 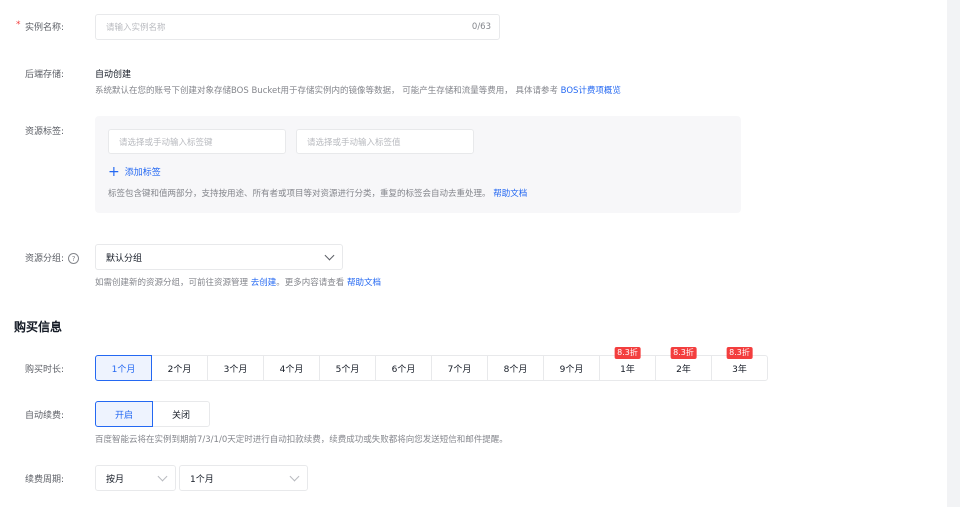 I want to click on resource-group-label-text: 资源分组:, so click(x=45, y=259).